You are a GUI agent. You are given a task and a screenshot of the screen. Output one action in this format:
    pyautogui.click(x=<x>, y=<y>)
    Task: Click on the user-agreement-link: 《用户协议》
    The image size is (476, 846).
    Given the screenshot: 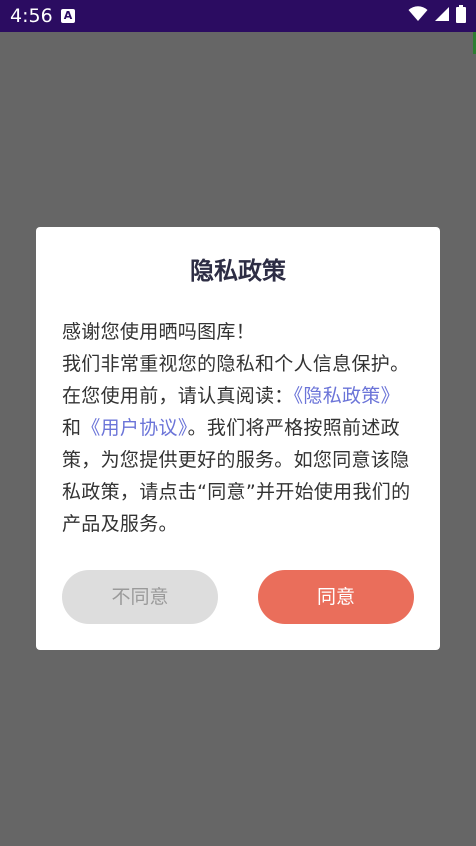 What is the action you would take?
    pyautogui.click(x=134, y=428)
    